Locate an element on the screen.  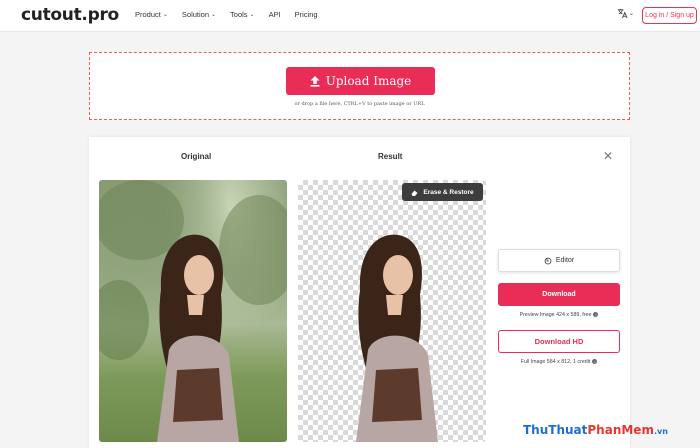
close-icon: ✕ is located at coordinates (608, 156).